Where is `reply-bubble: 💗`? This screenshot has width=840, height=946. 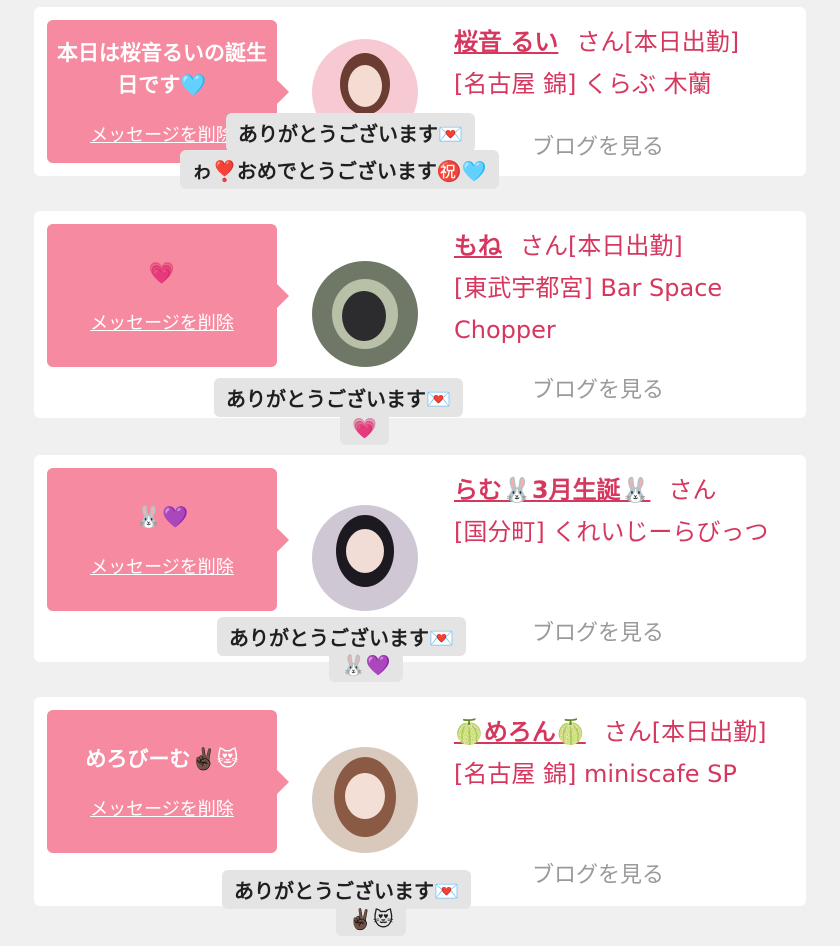 reply-bubble: 💗 is located at coordinates (364, 428).